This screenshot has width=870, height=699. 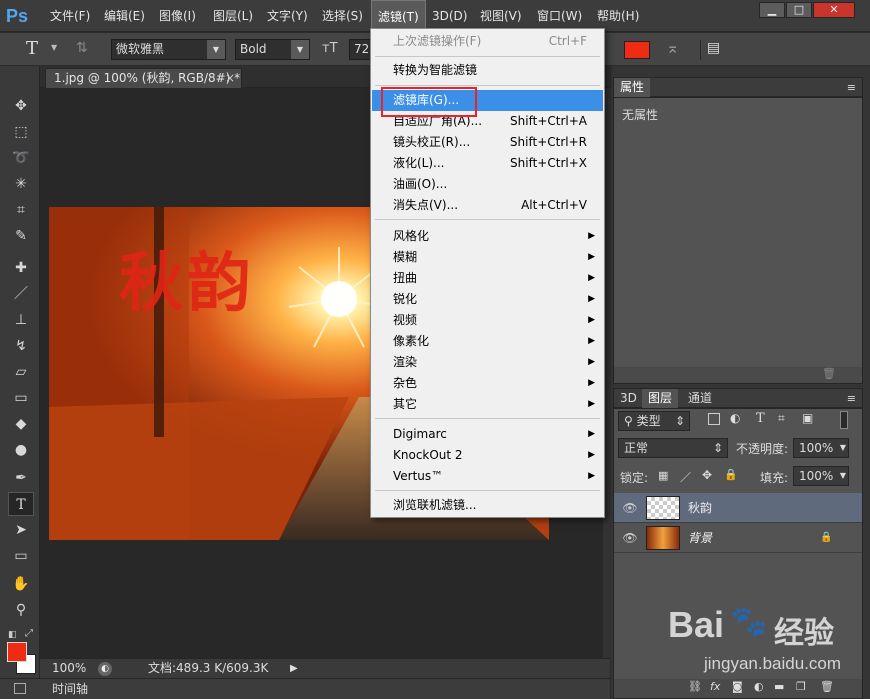 I want to click on layer-filter-select: ⚲ 类型 ⇕, so click(x=654, y=421).